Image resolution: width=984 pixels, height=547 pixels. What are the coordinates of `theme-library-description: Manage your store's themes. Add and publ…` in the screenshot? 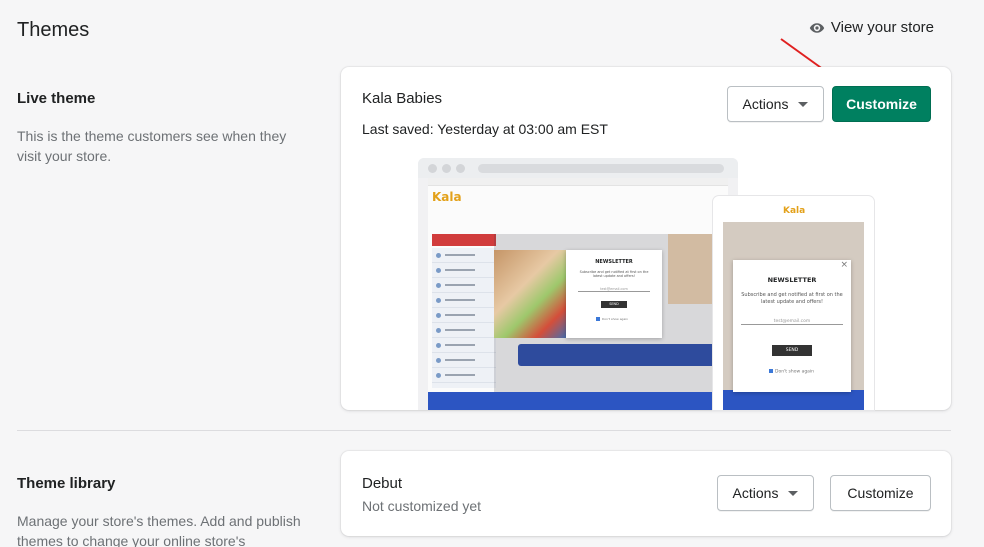 It's located at (159, 530).